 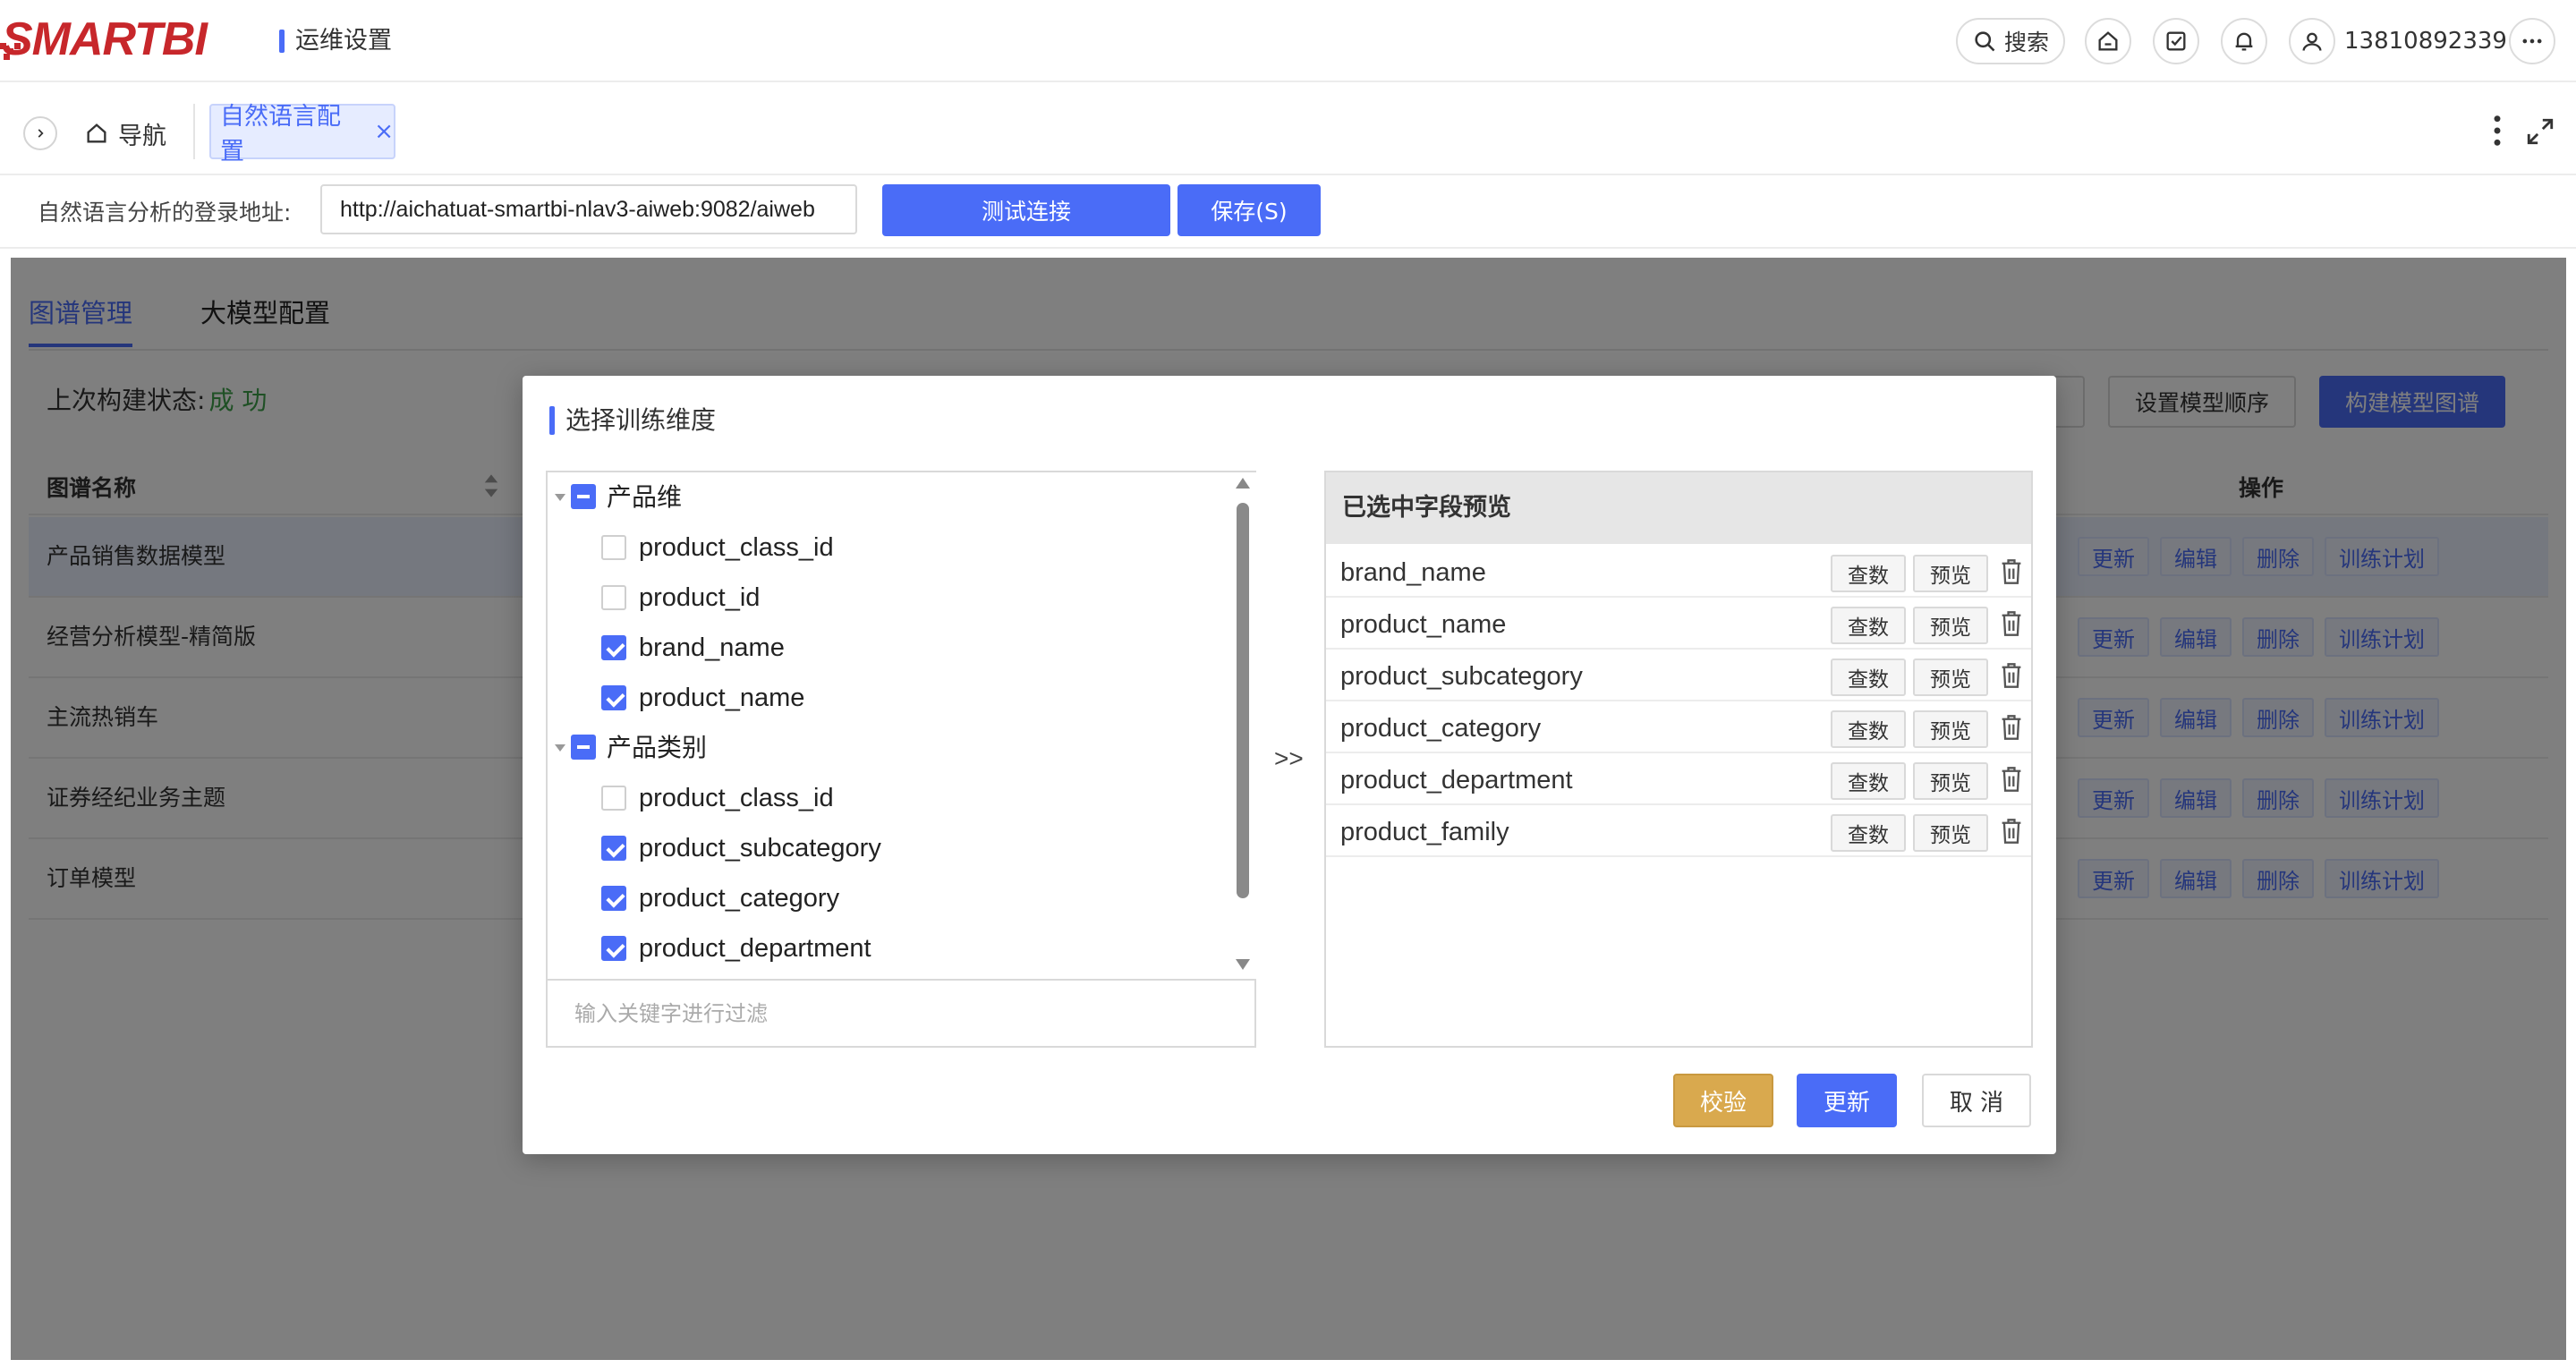 I want to click on tree-group-product-category: 产品类别, so click(x=888, y=748).